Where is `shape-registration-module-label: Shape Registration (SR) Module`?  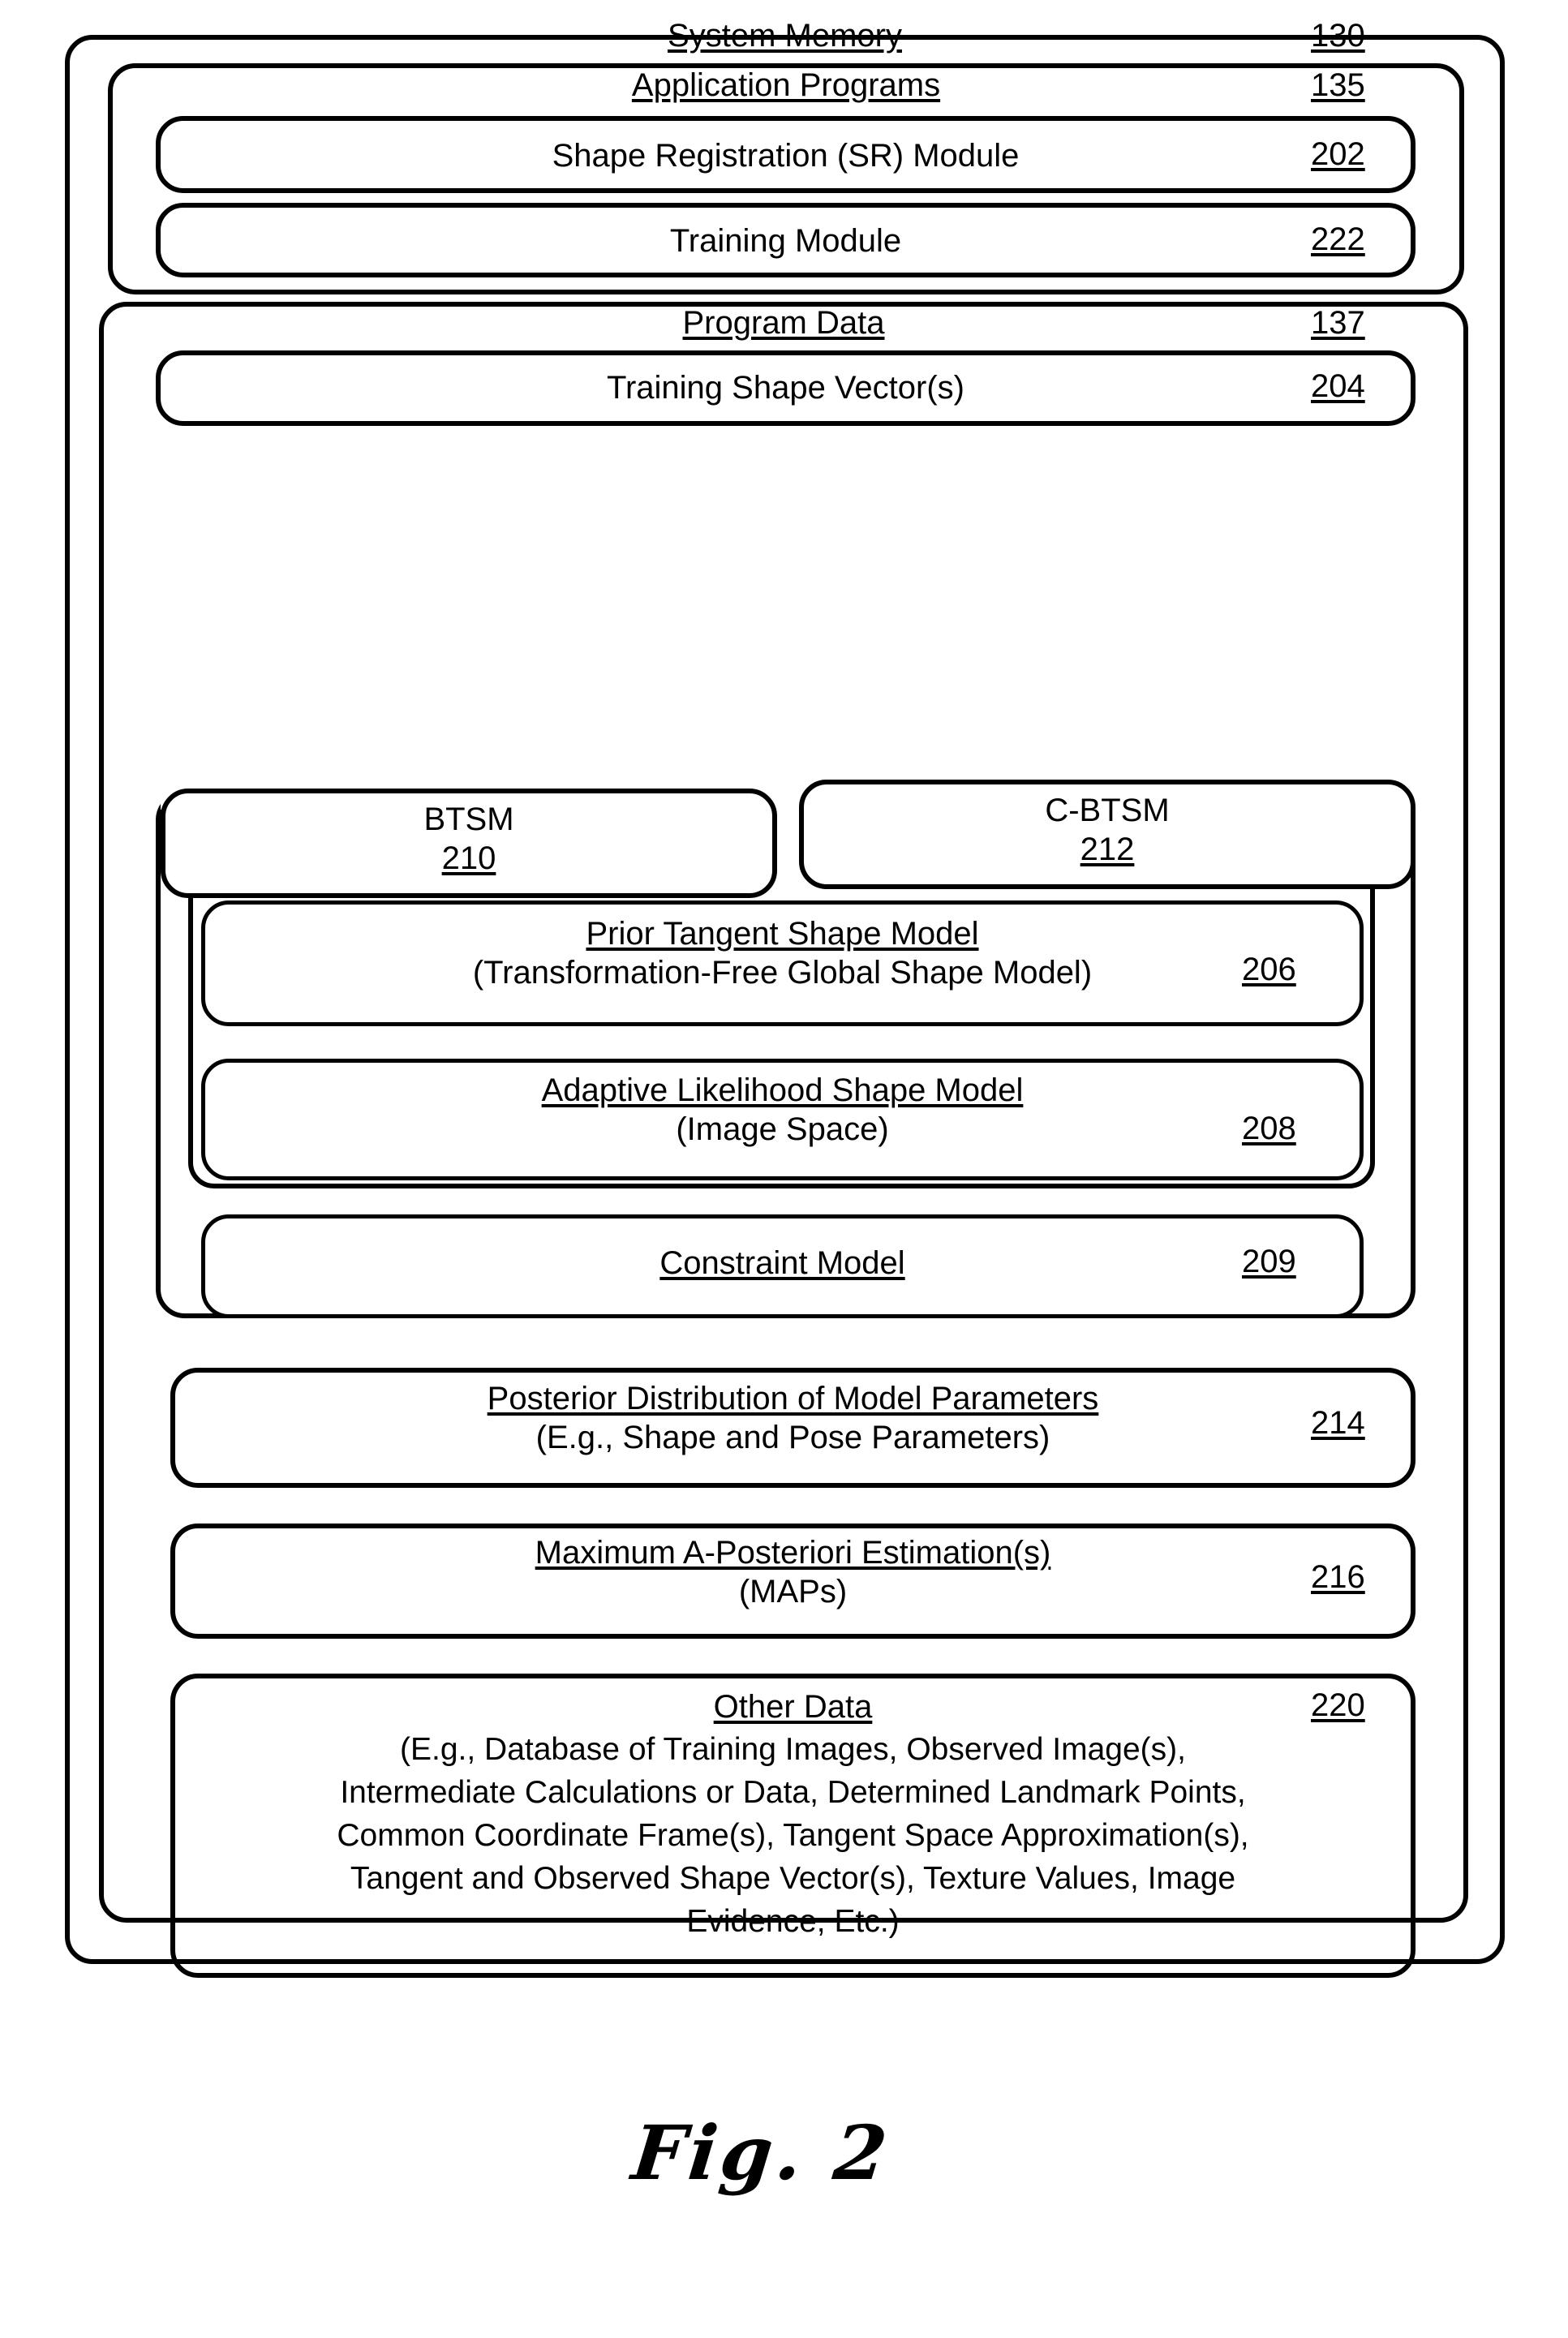
shape-registration-module-label: Shape Registration (SR) Module is located at coordinates (785, 156).